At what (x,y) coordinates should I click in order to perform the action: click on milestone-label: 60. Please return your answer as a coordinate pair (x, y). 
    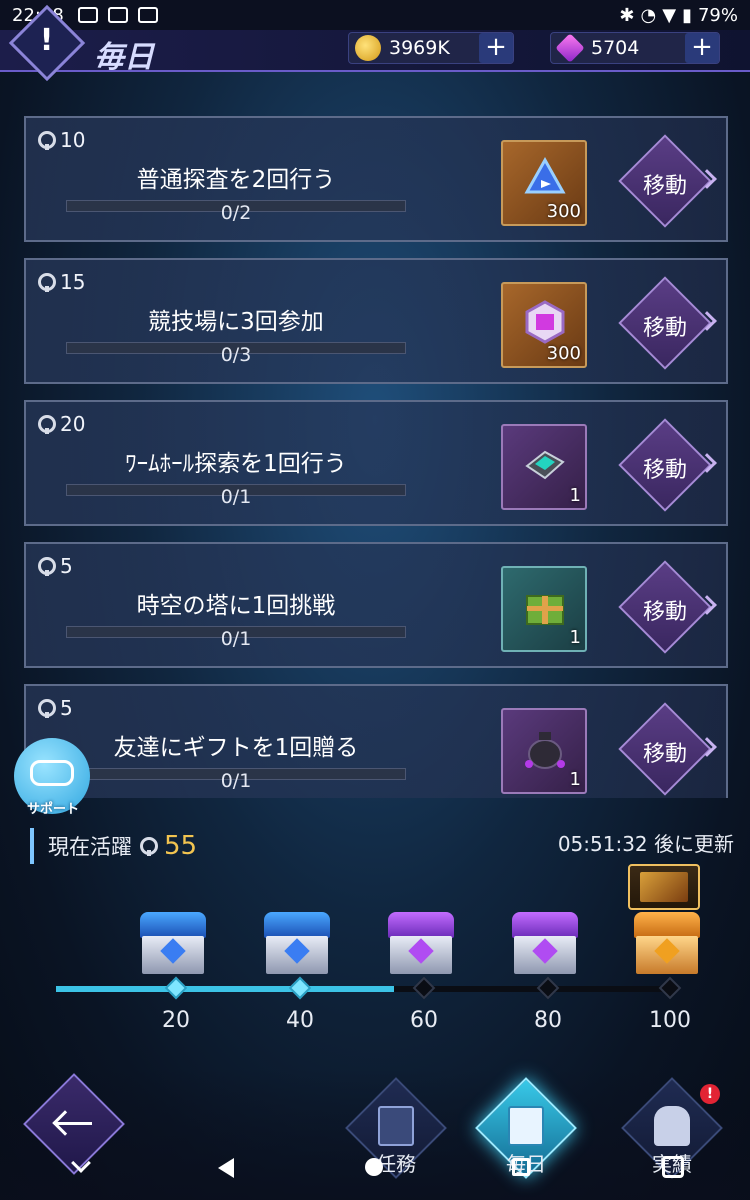
    Looking at the image, I should click on (424, 1020).